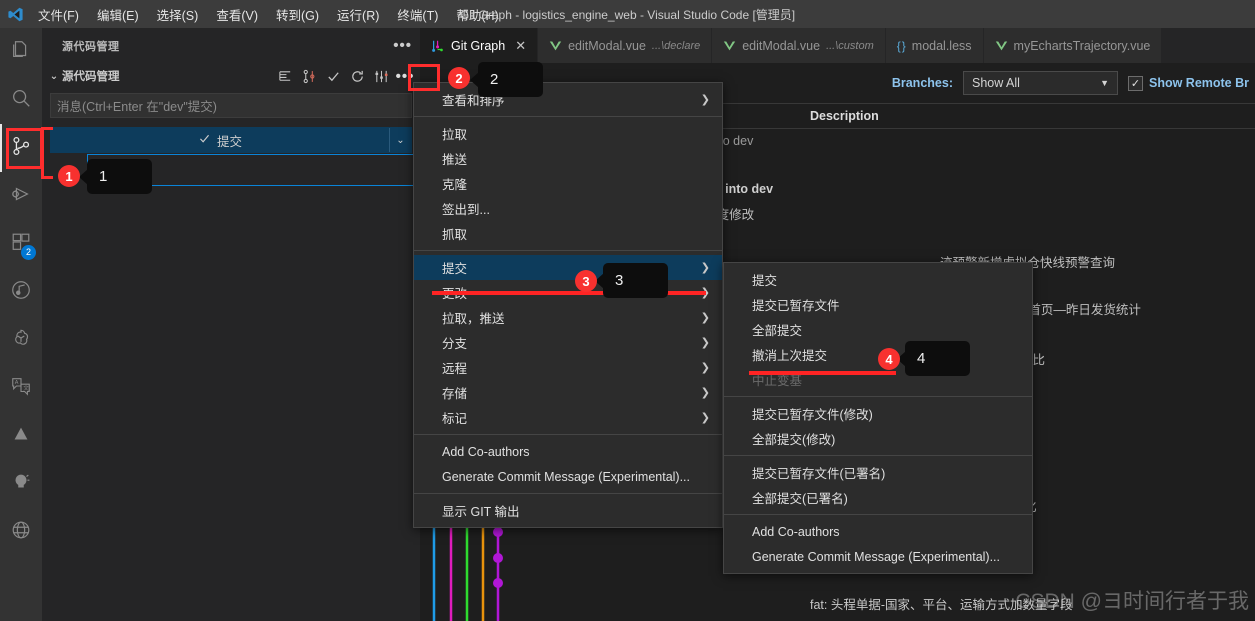  I want to click on annotation-callout-3: 3, so click(635, 280).